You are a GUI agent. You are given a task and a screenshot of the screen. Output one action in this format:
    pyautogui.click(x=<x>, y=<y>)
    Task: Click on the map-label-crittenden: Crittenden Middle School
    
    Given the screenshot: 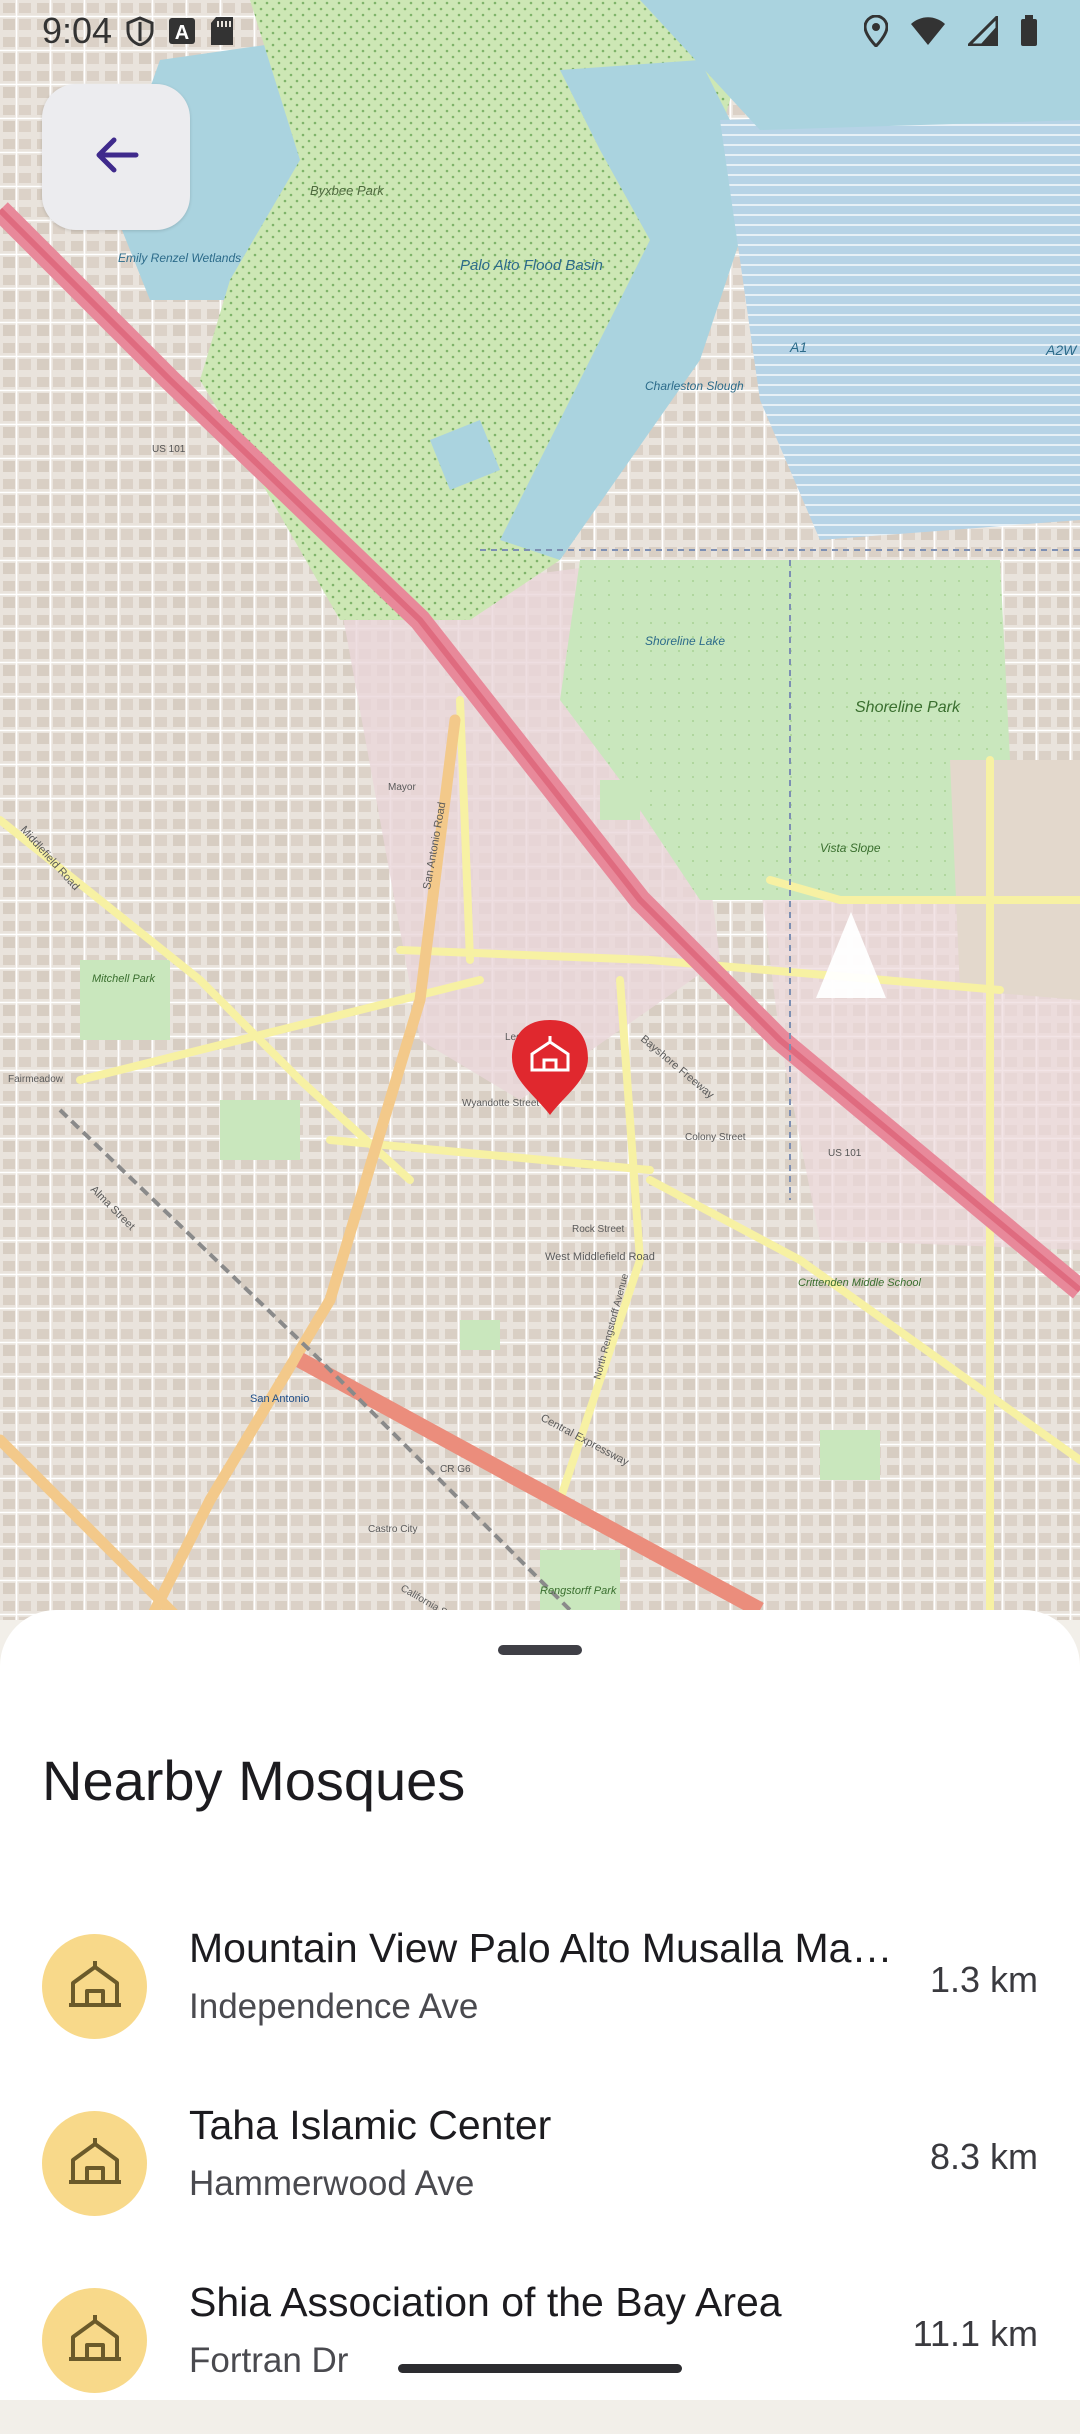 What is the action you would take?
    pyautogui.click(x=859, y=1283)
    